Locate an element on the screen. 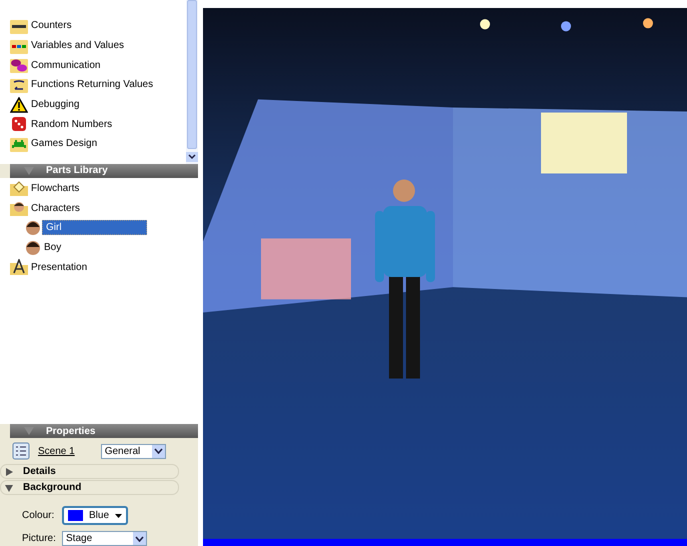  colour-picker: Blue is located at coordinates (95, 515).